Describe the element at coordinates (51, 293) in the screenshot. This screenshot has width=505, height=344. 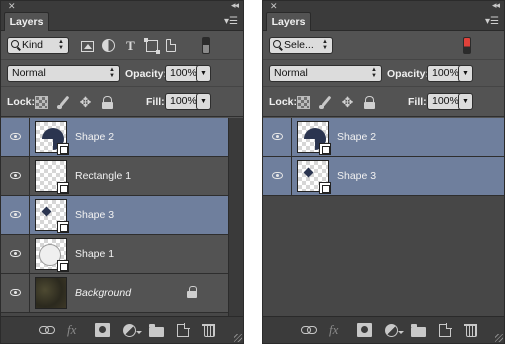
I see `background-thumbnail` at that location.